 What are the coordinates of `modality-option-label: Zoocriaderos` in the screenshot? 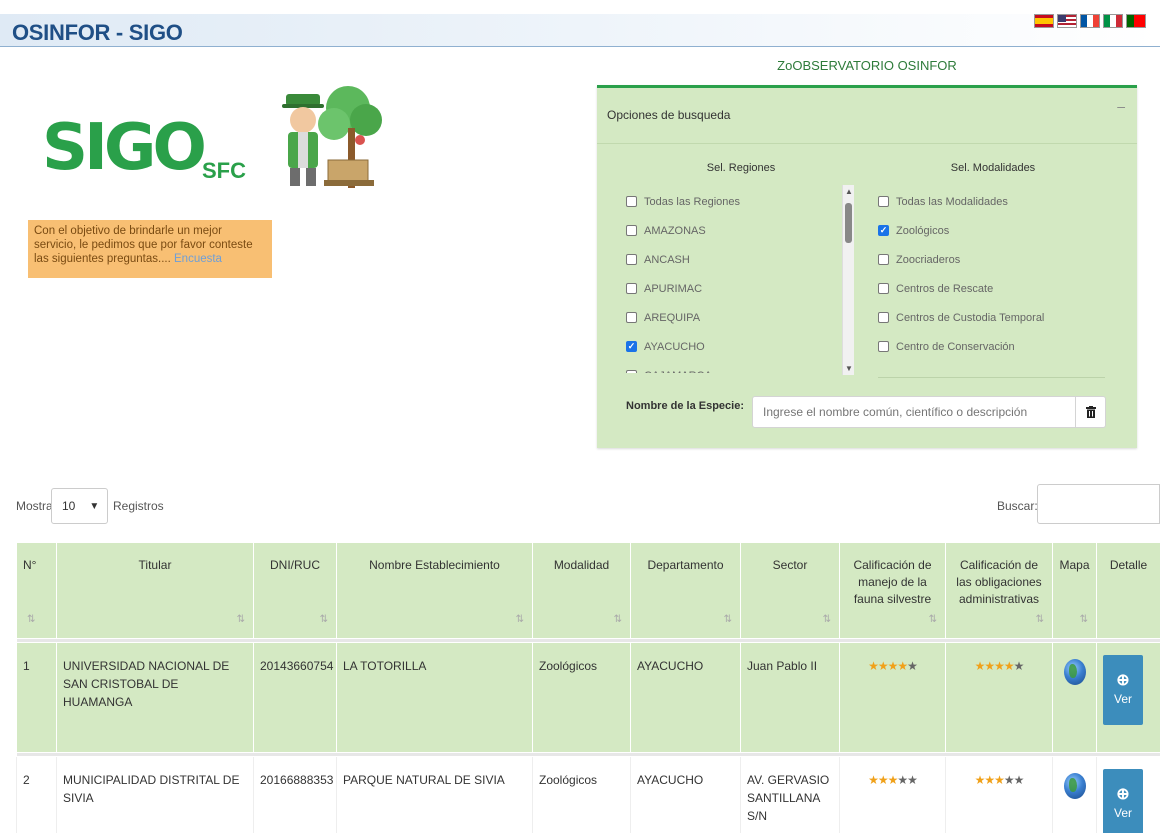 It's located at (928, 259).